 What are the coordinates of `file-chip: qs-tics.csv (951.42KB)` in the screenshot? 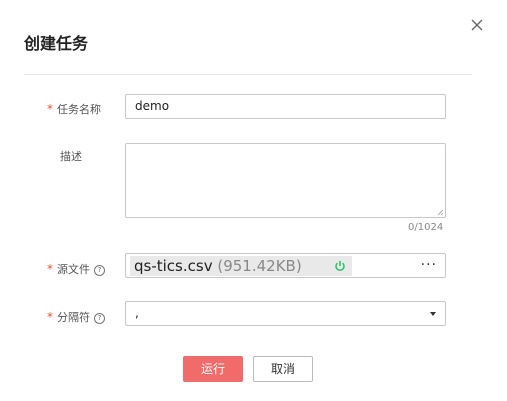 It's located at (241, 266).